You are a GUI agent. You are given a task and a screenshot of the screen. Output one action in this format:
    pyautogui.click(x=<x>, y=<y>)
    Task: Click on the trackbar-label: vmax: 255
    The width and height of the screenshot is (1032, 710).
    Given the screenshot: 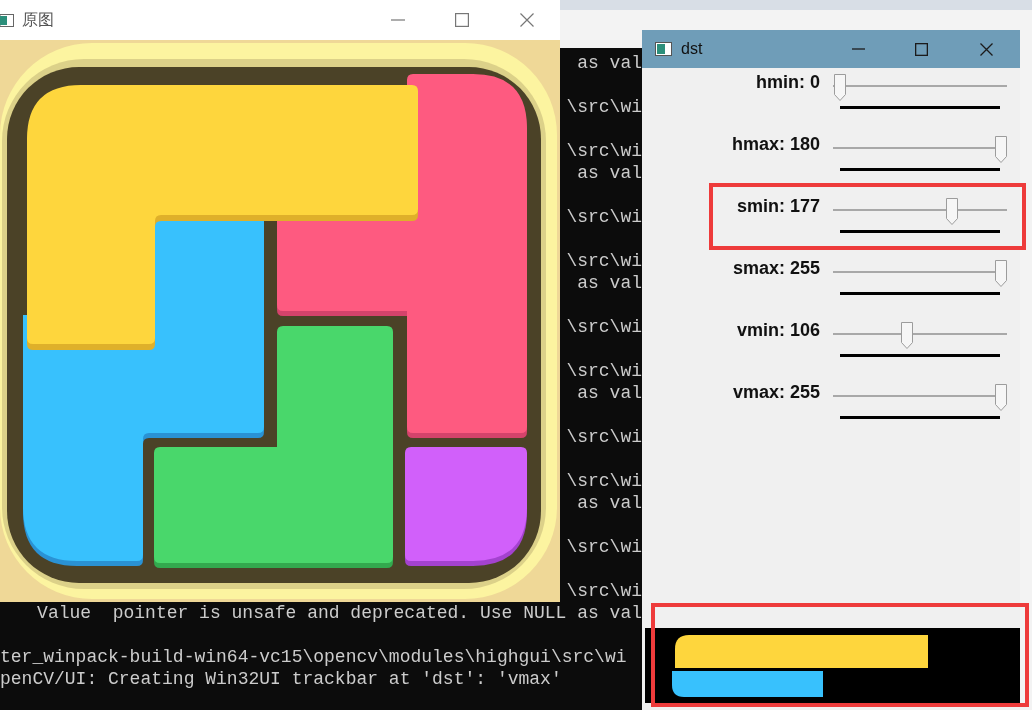 What is the action you would take?
    pyautogui.click(x=775, y=392)
    